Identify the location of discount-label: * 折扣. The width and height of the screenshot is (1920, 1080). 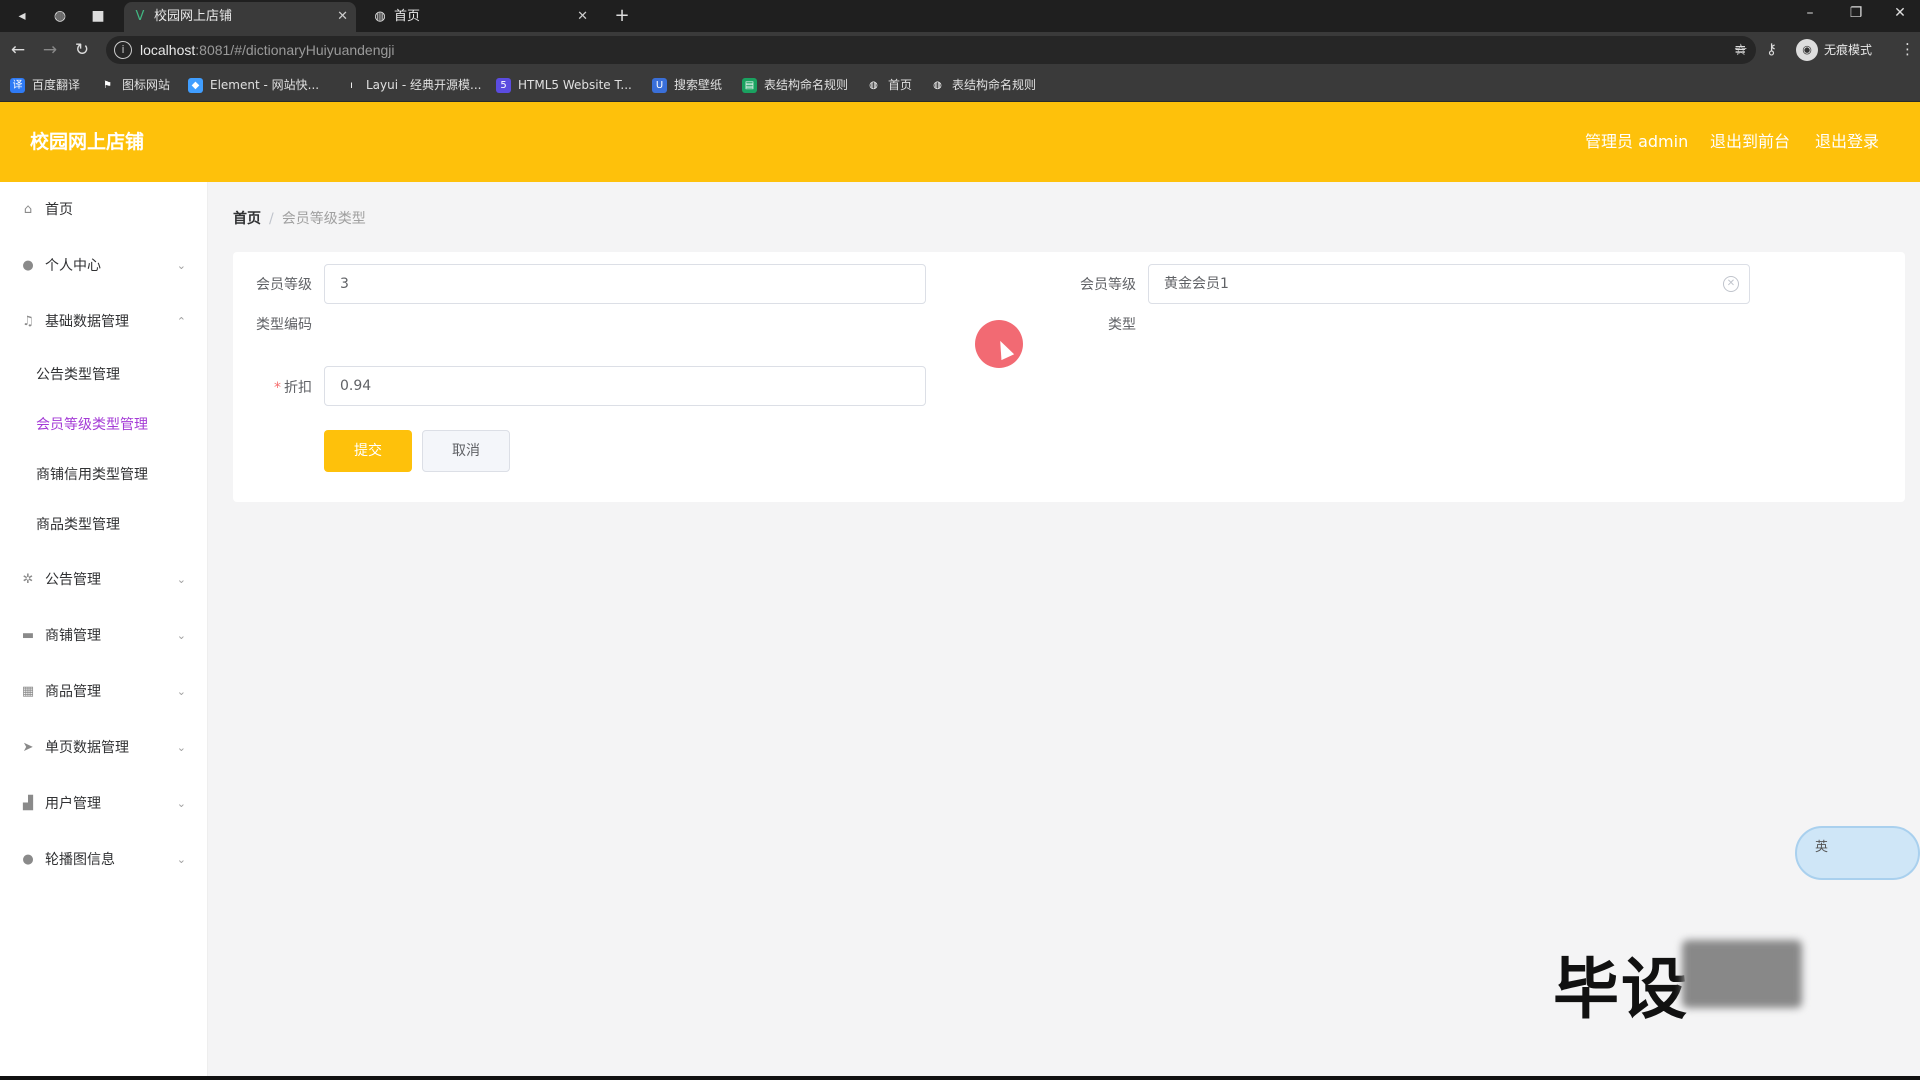
(272, 387).